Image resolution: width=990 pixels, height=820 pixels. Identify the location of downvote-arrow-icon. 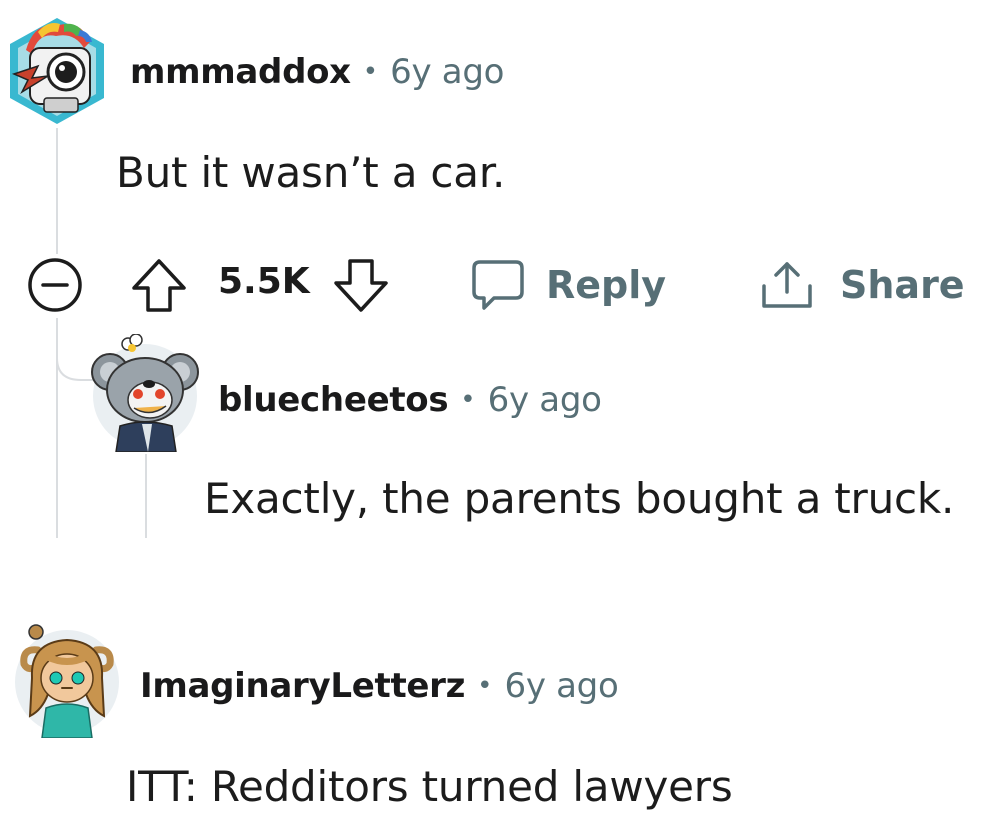
(361, 285).